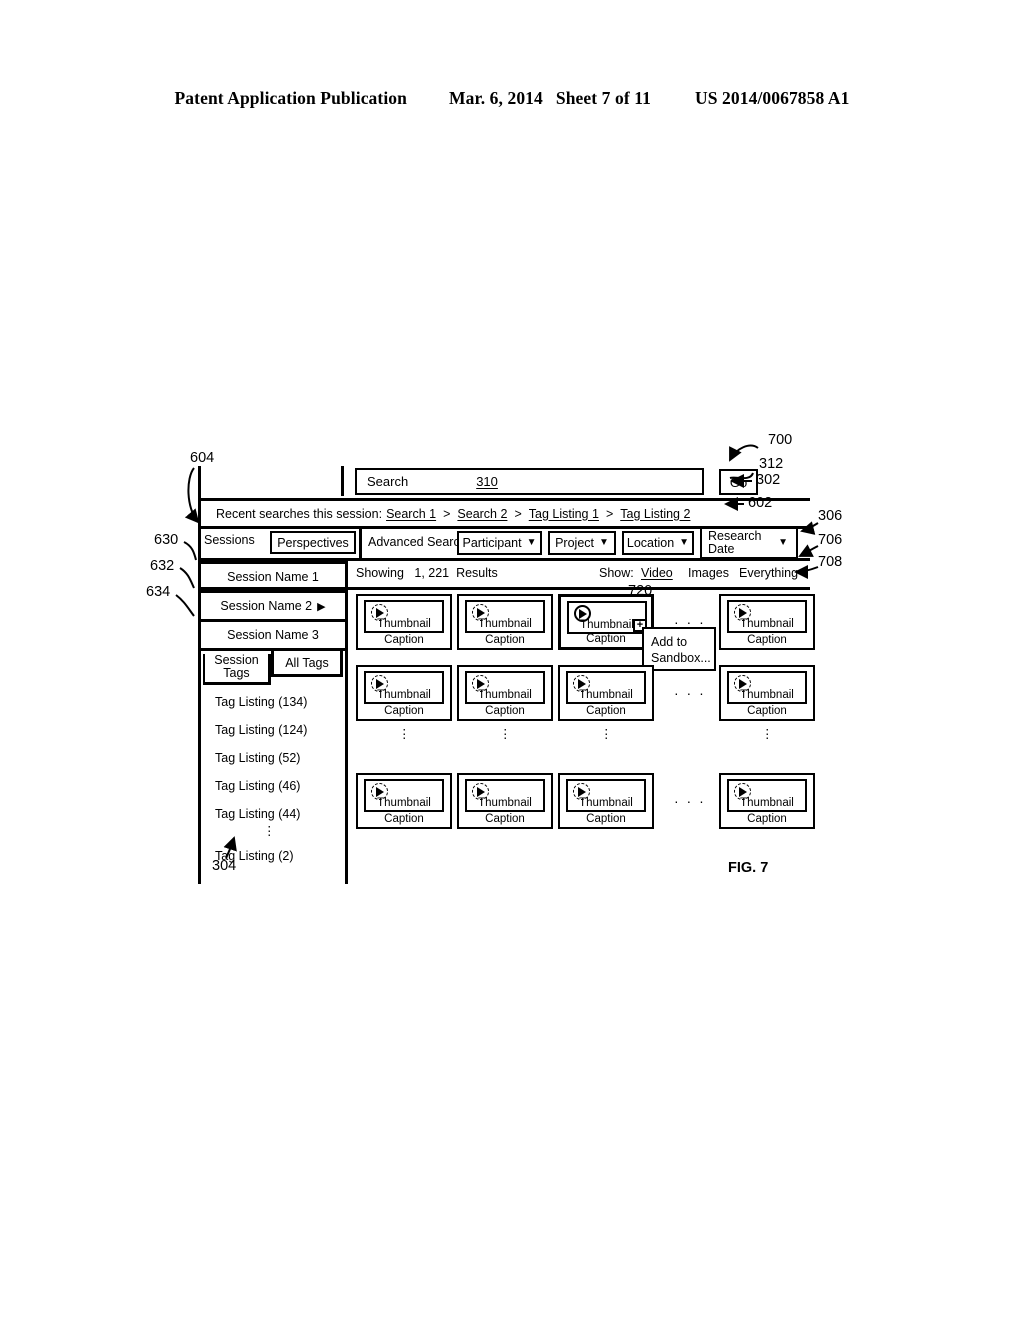 This screenshot has width=1024, height=1320. I want to click on breadcrumb-tag-listing-1: Tag Listing 1, so click(564, 514).